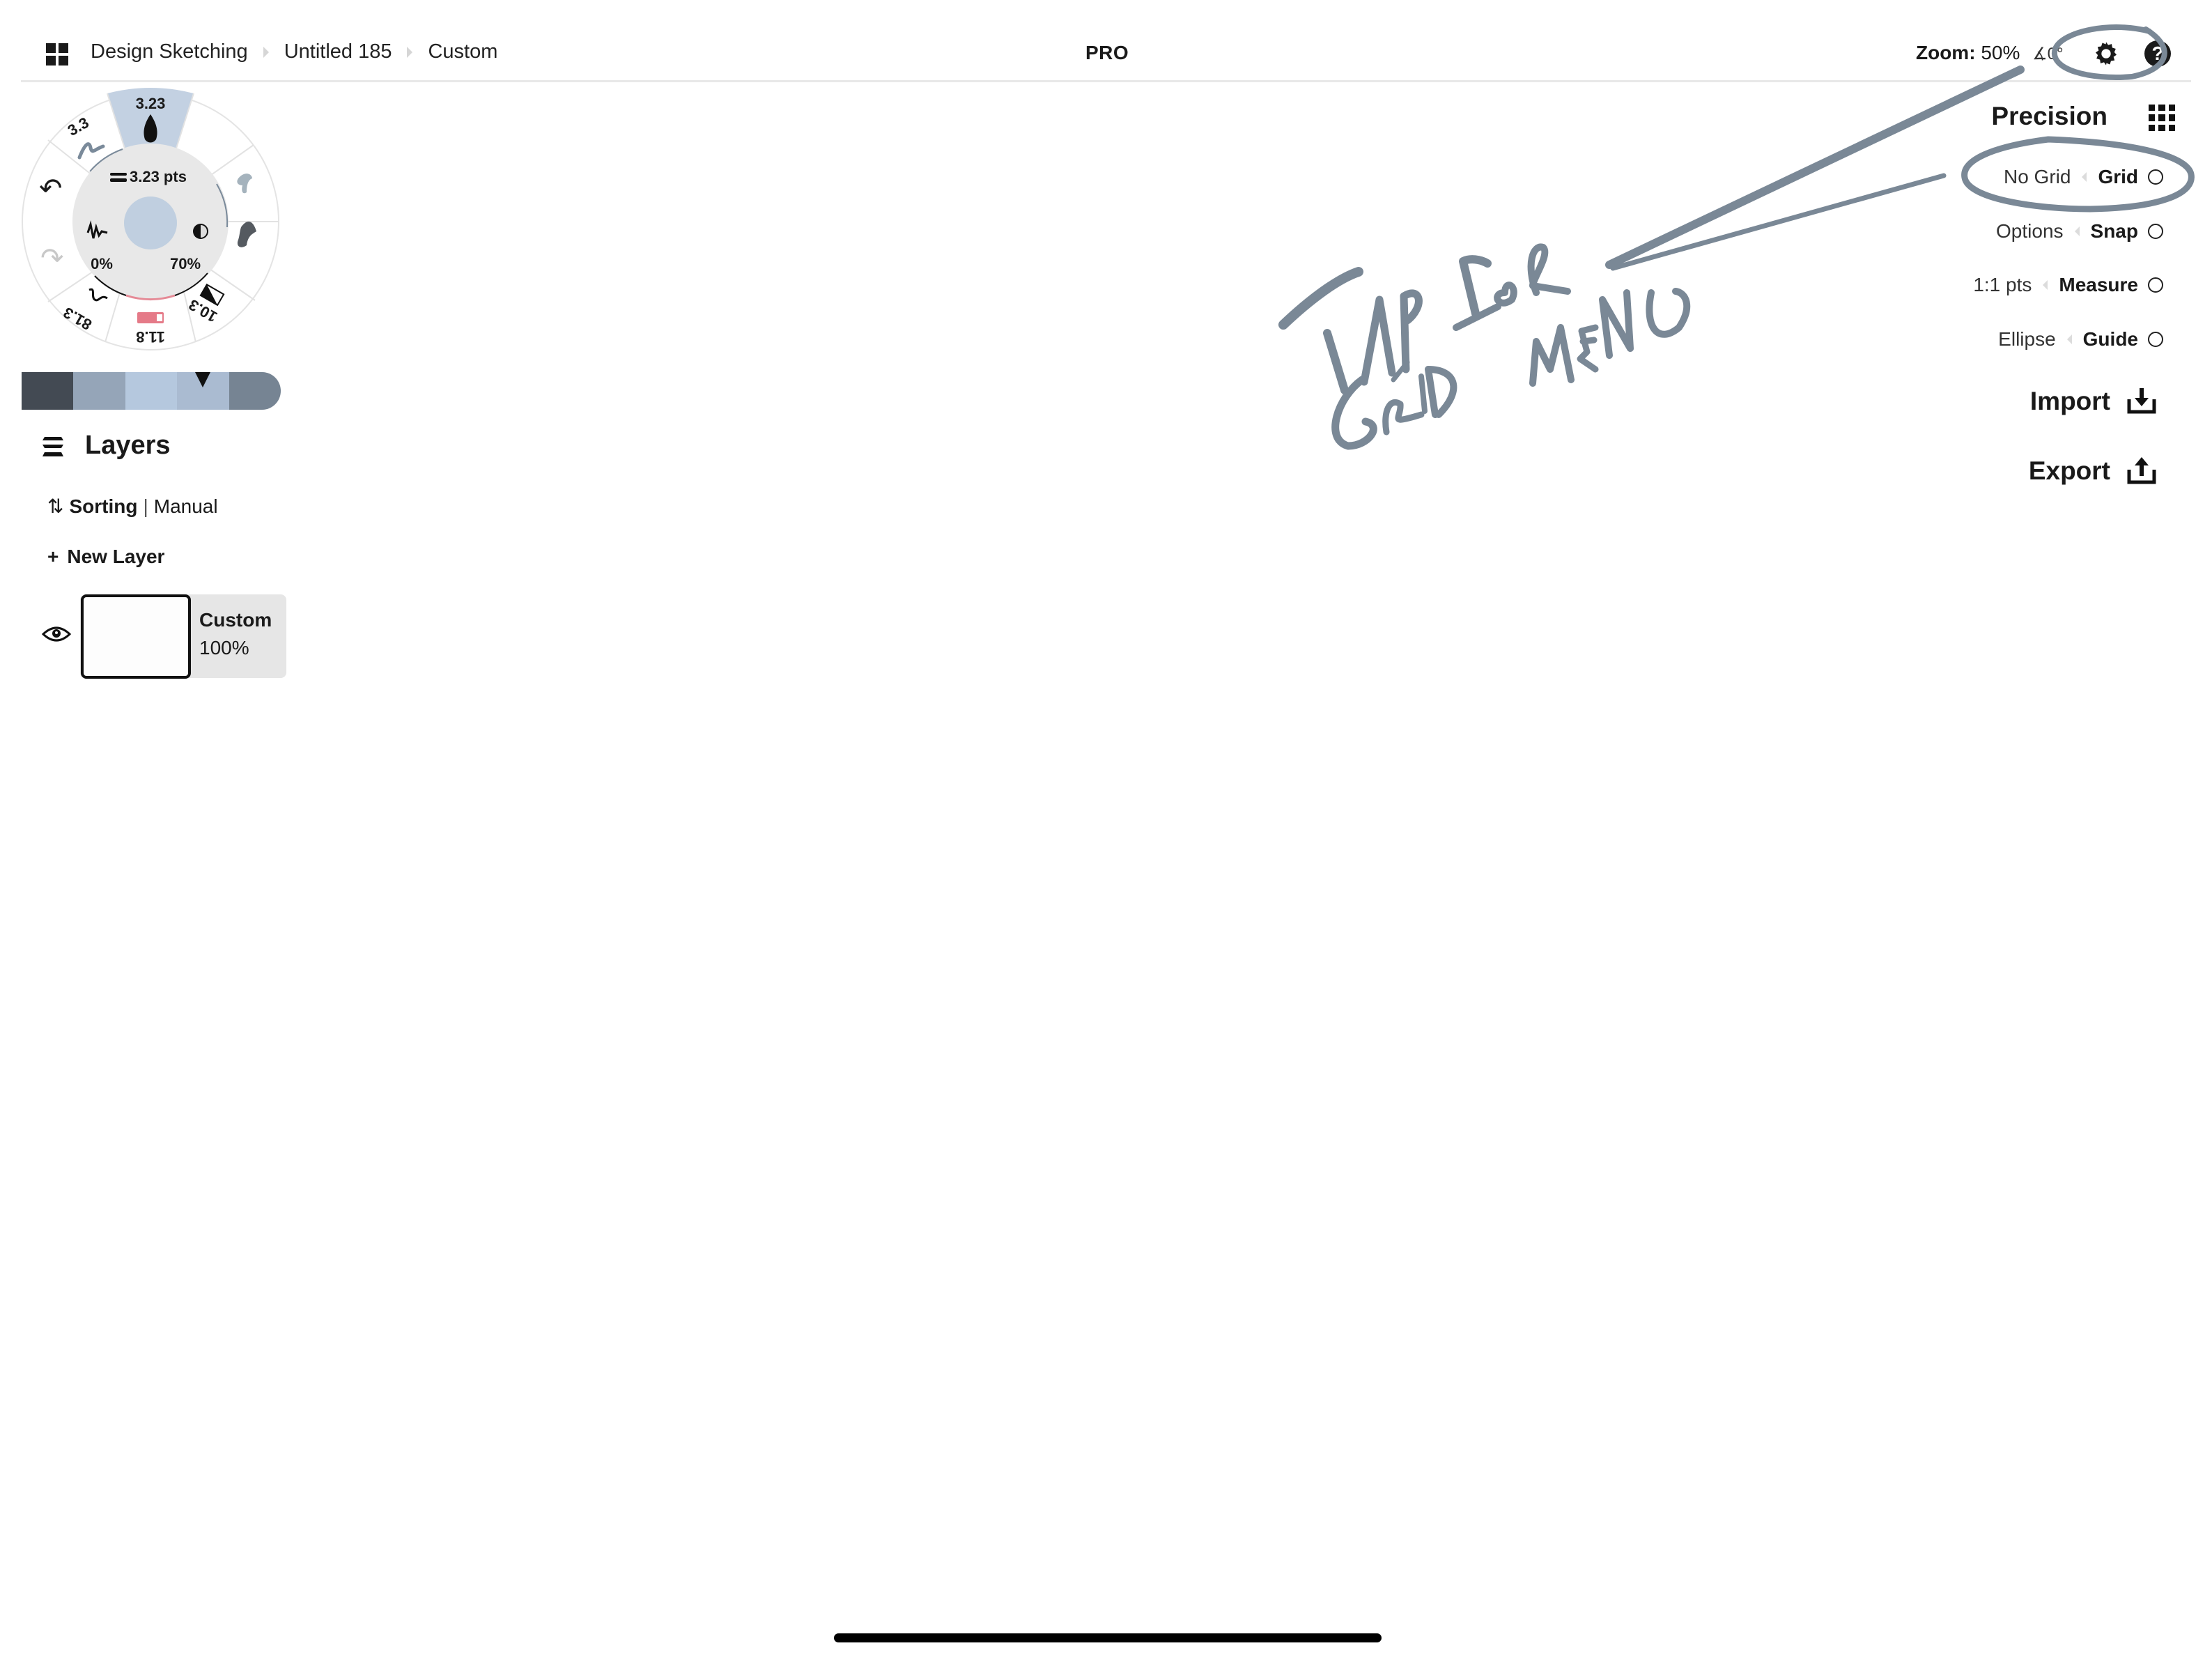 This screenshot has height=1671, width=2212. I want to click on guide-label: Guide, so click(2110, 339).